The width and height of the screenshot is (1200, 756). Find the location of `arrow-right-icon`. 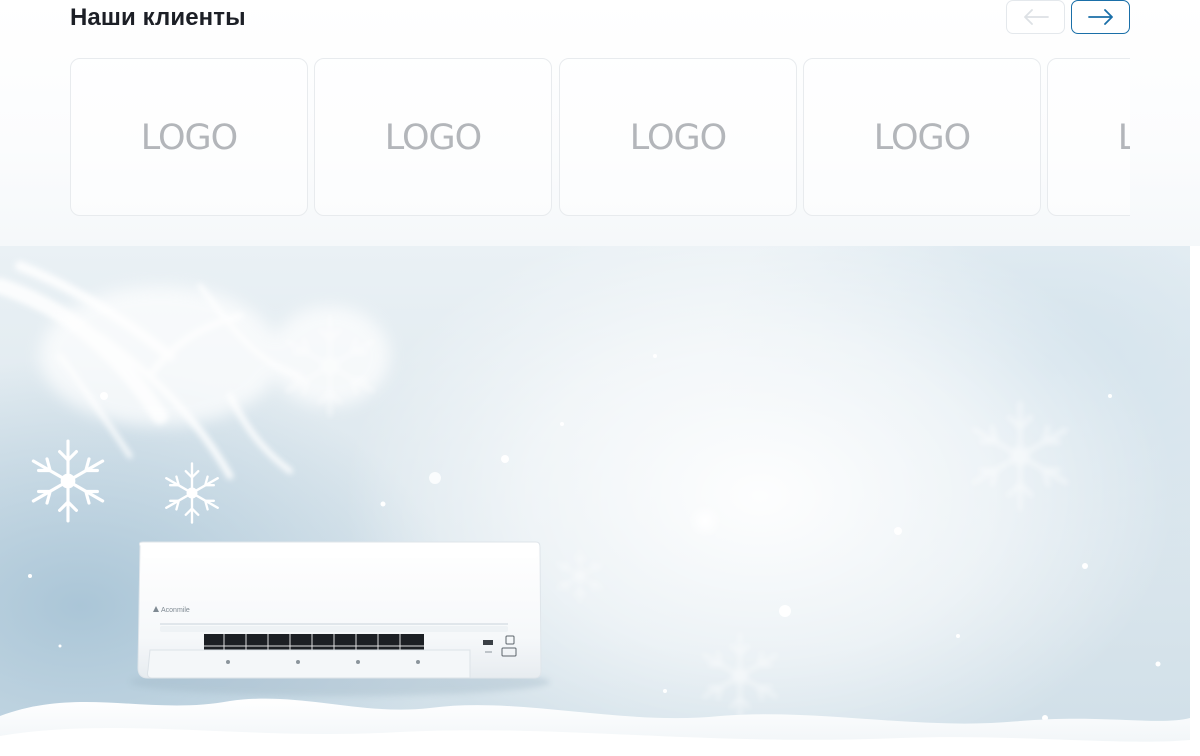

arrow-right-icon is located at coordinates (1100, 17).